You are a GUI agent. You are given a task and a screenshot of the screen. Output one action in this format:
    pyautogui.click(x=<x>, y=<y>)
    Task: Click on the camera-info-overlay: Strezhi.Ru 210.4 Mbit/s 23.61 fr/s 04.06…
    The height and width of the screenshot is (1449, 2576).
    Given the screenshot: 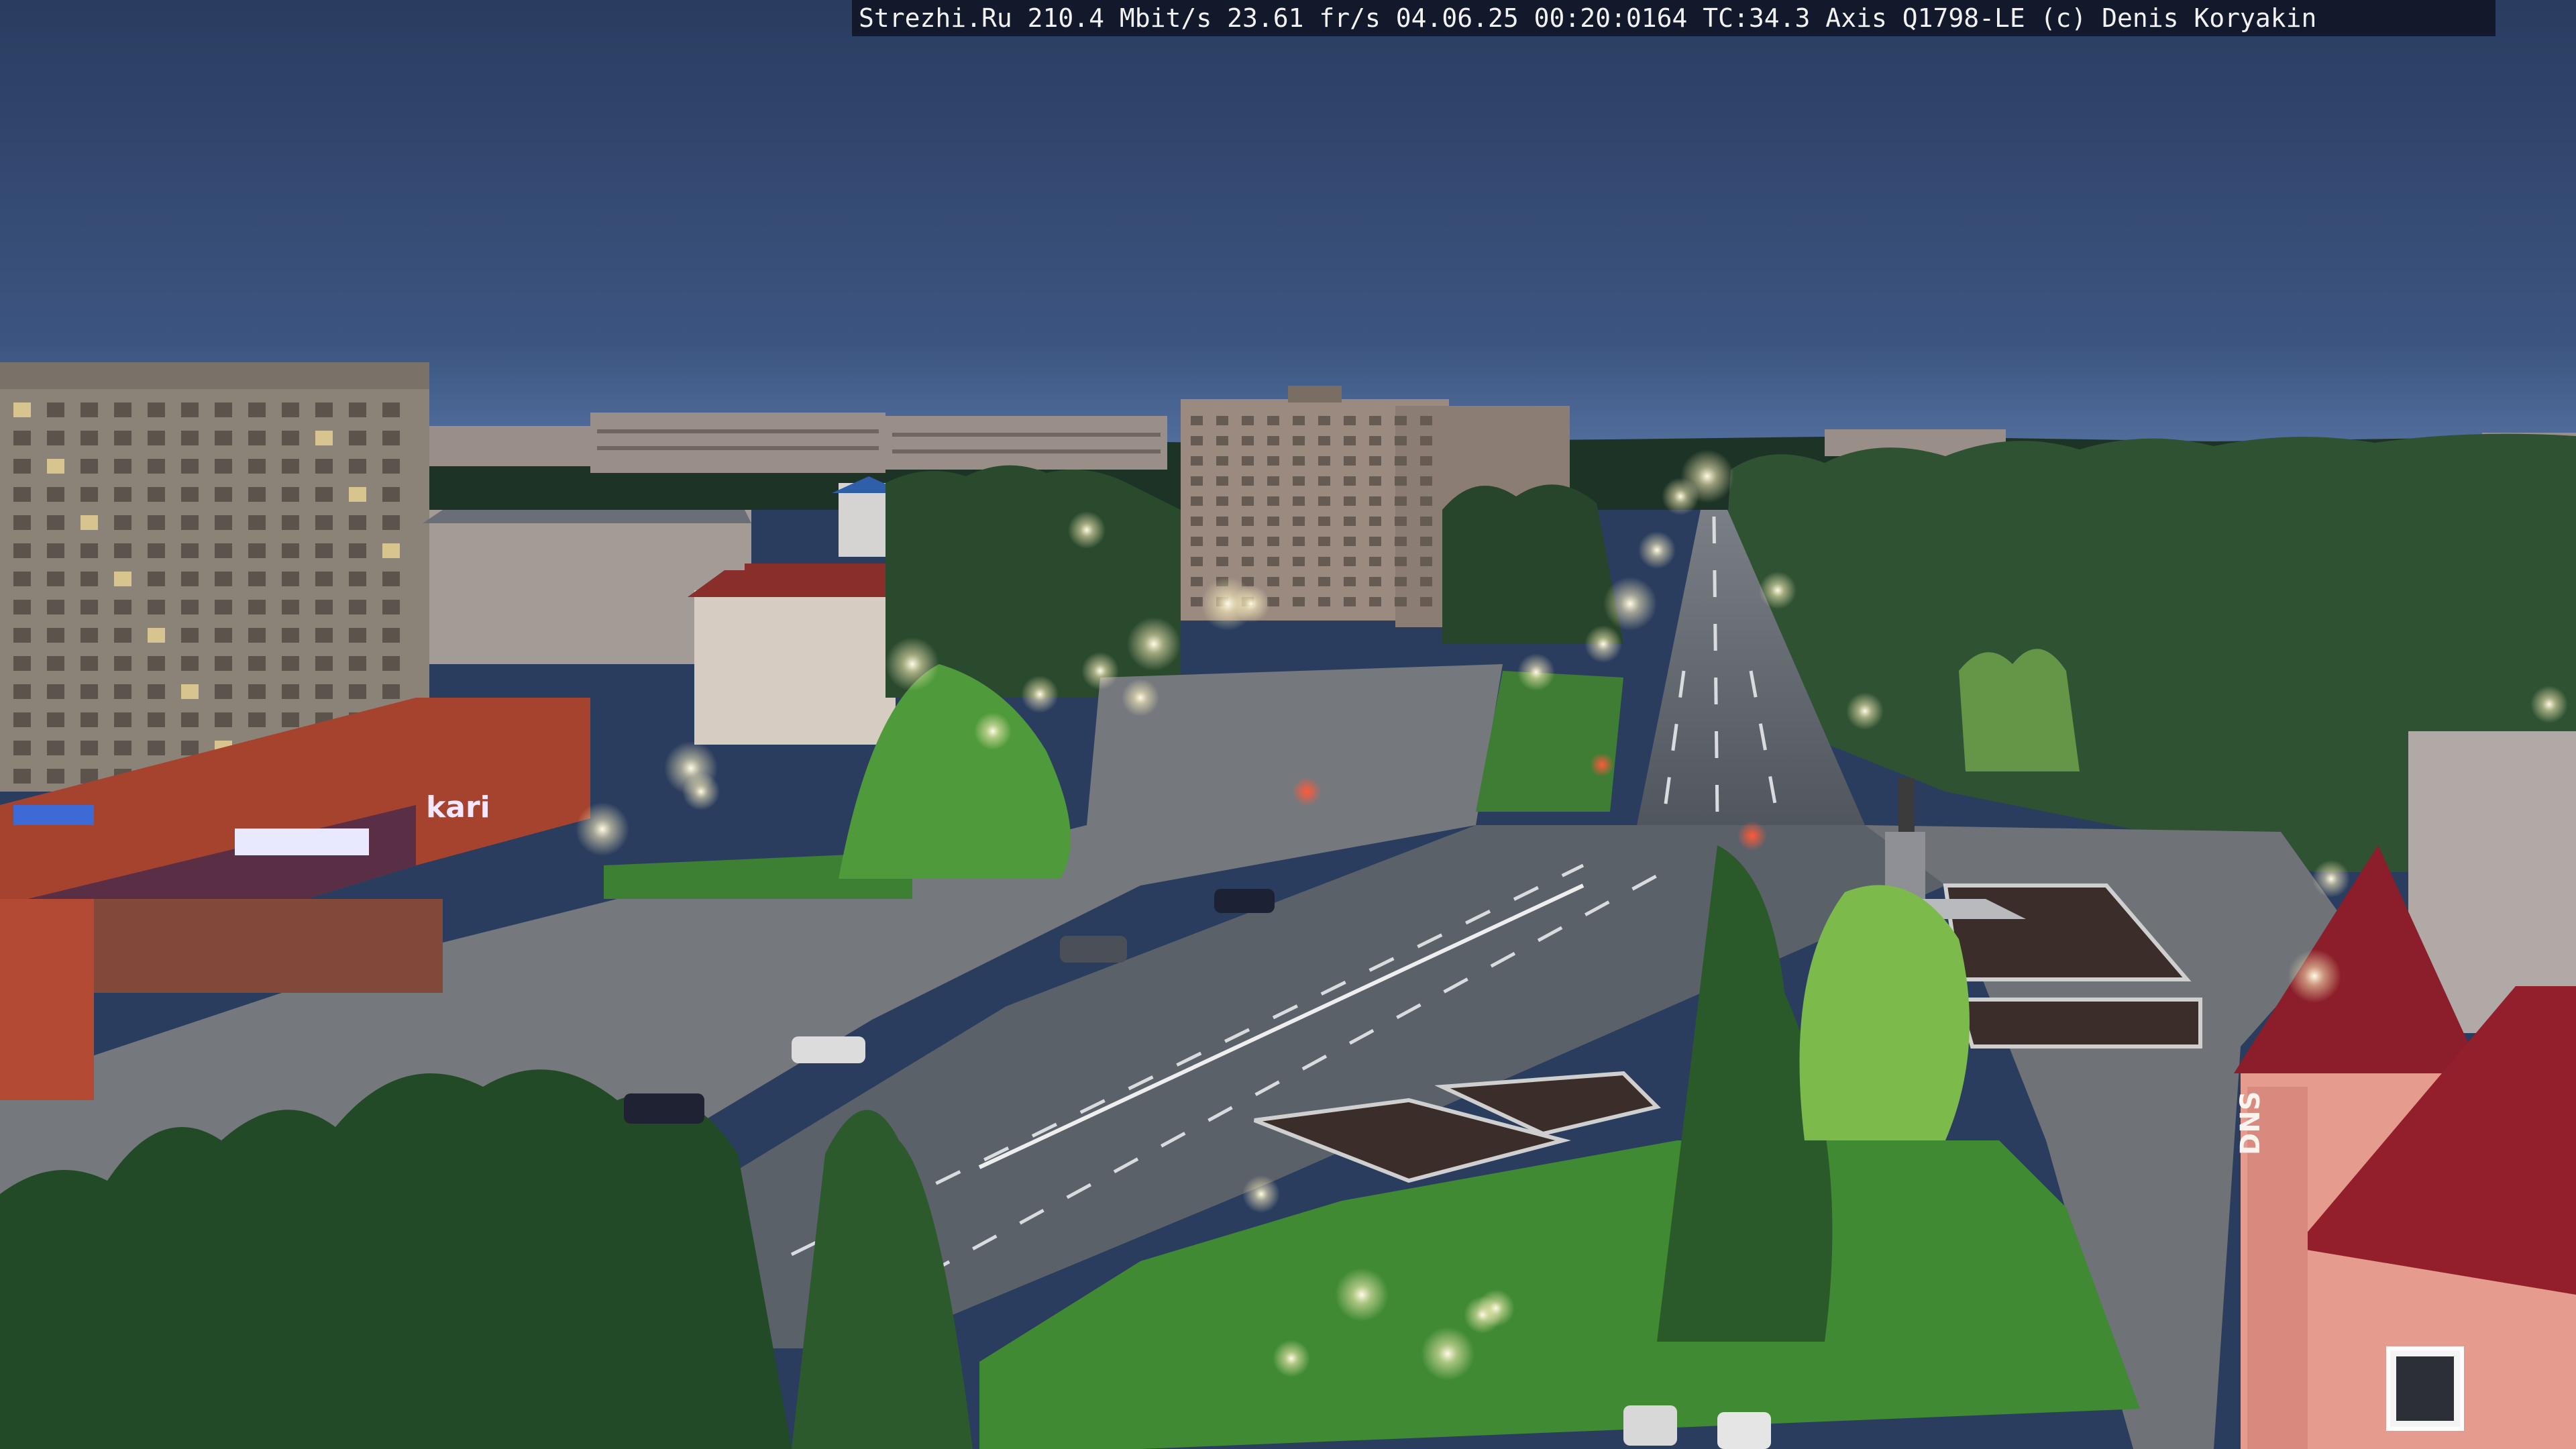 What is the action you would take?
    pyautogui.click(x=1674, y=18)
    